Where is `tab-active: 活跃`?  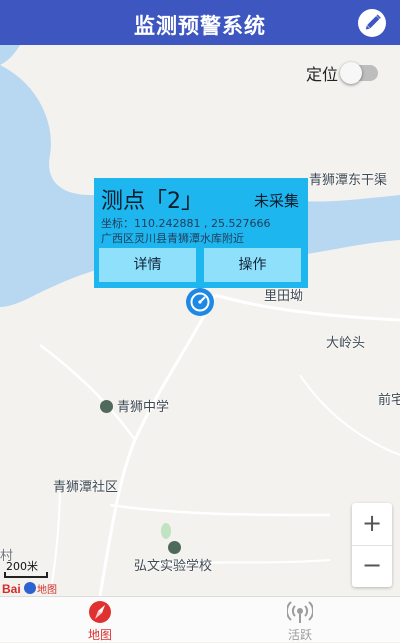 tab-active: 活跃 is located at coordinates (300, 619).